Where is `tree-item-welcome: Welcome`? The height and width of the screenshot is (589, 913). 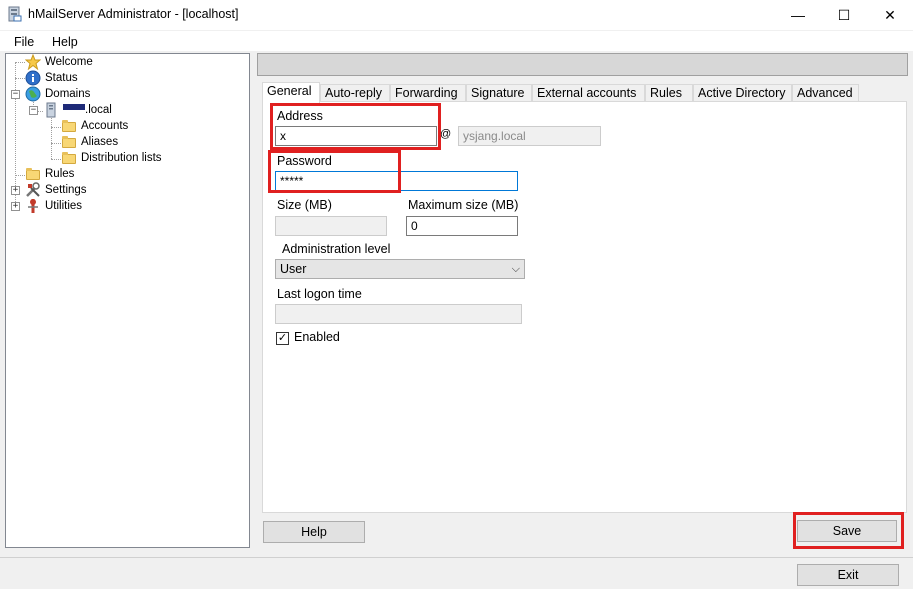 tree-item-welcome: Welcome is located at coordinates (59, 62).